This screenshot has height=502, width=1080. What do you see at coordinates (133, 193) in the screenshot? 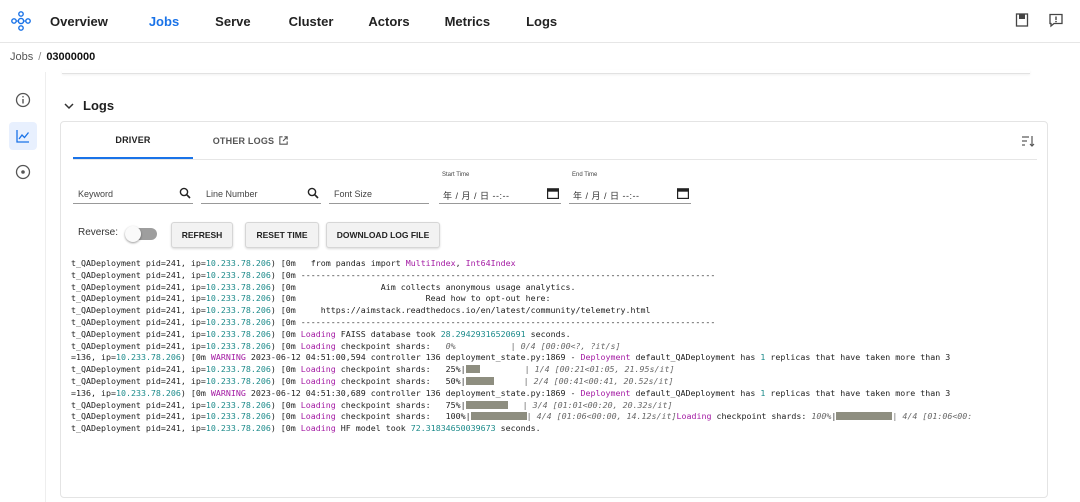
I see `keyword-input: Keyword` at bounding box center [133, 193].